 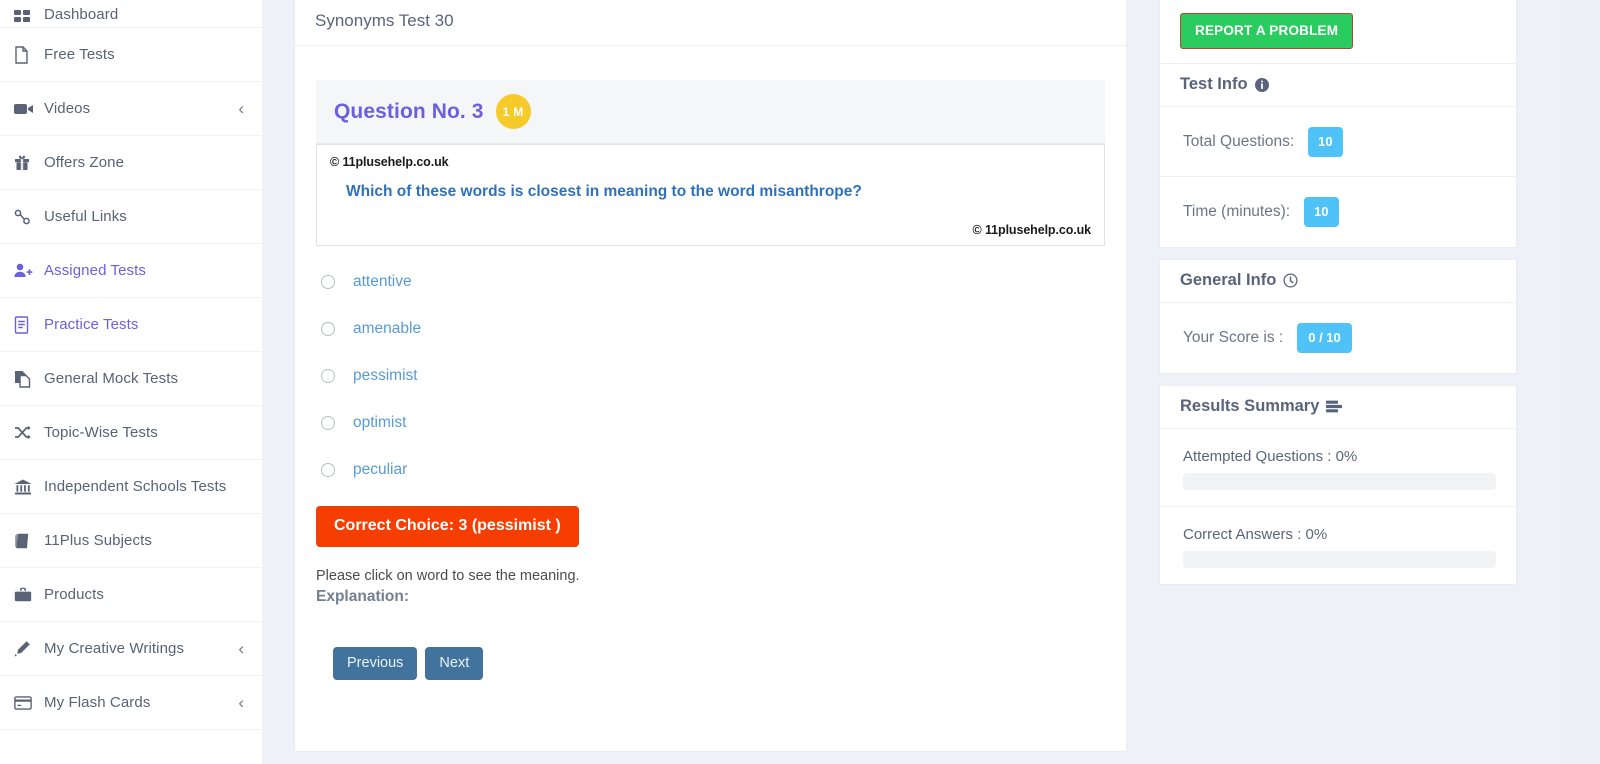 I want to click on explanation-label: Explanation:, so click(x=363, y=596).